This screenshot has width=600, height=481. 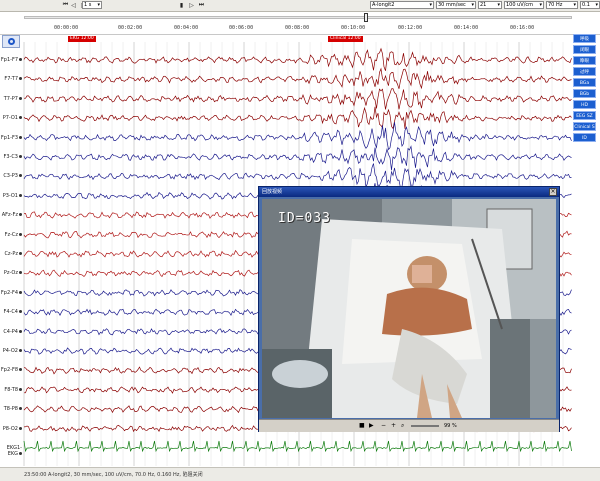 What do you see at coordinates (584, 49) in the screenshot?
I see `event-button: 闭眼` at bounding box center [584, 49].